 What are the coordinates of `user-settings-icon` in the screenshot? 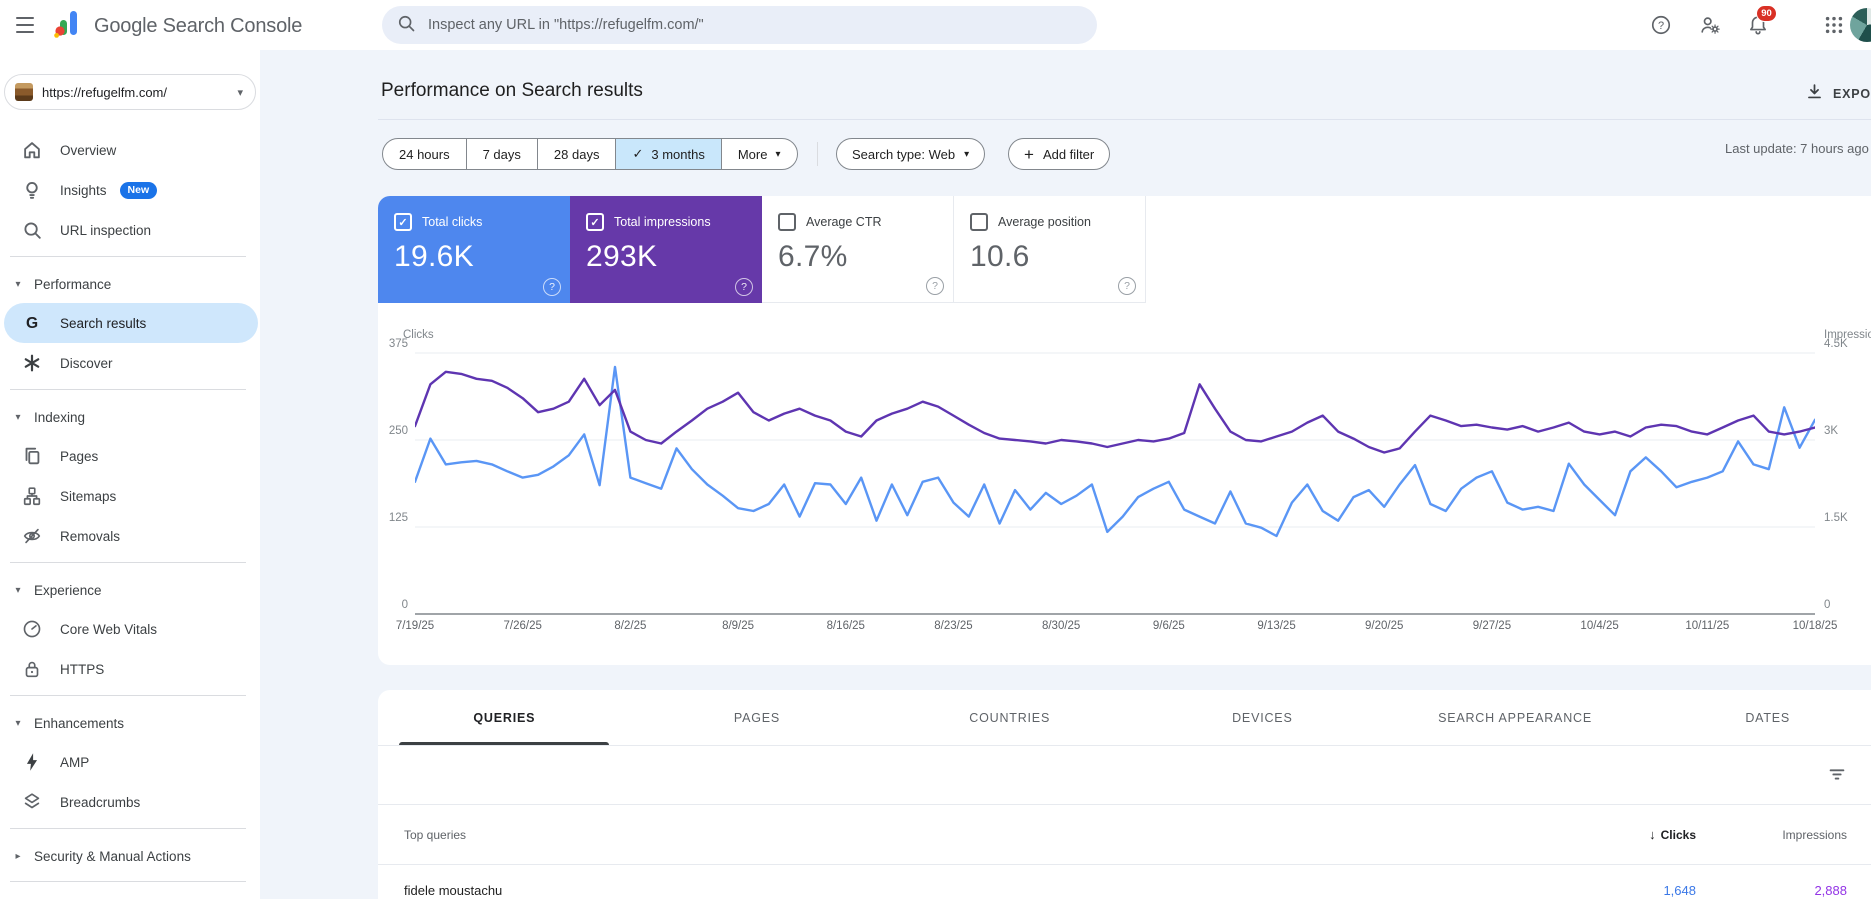 It's located at (1710, 25).